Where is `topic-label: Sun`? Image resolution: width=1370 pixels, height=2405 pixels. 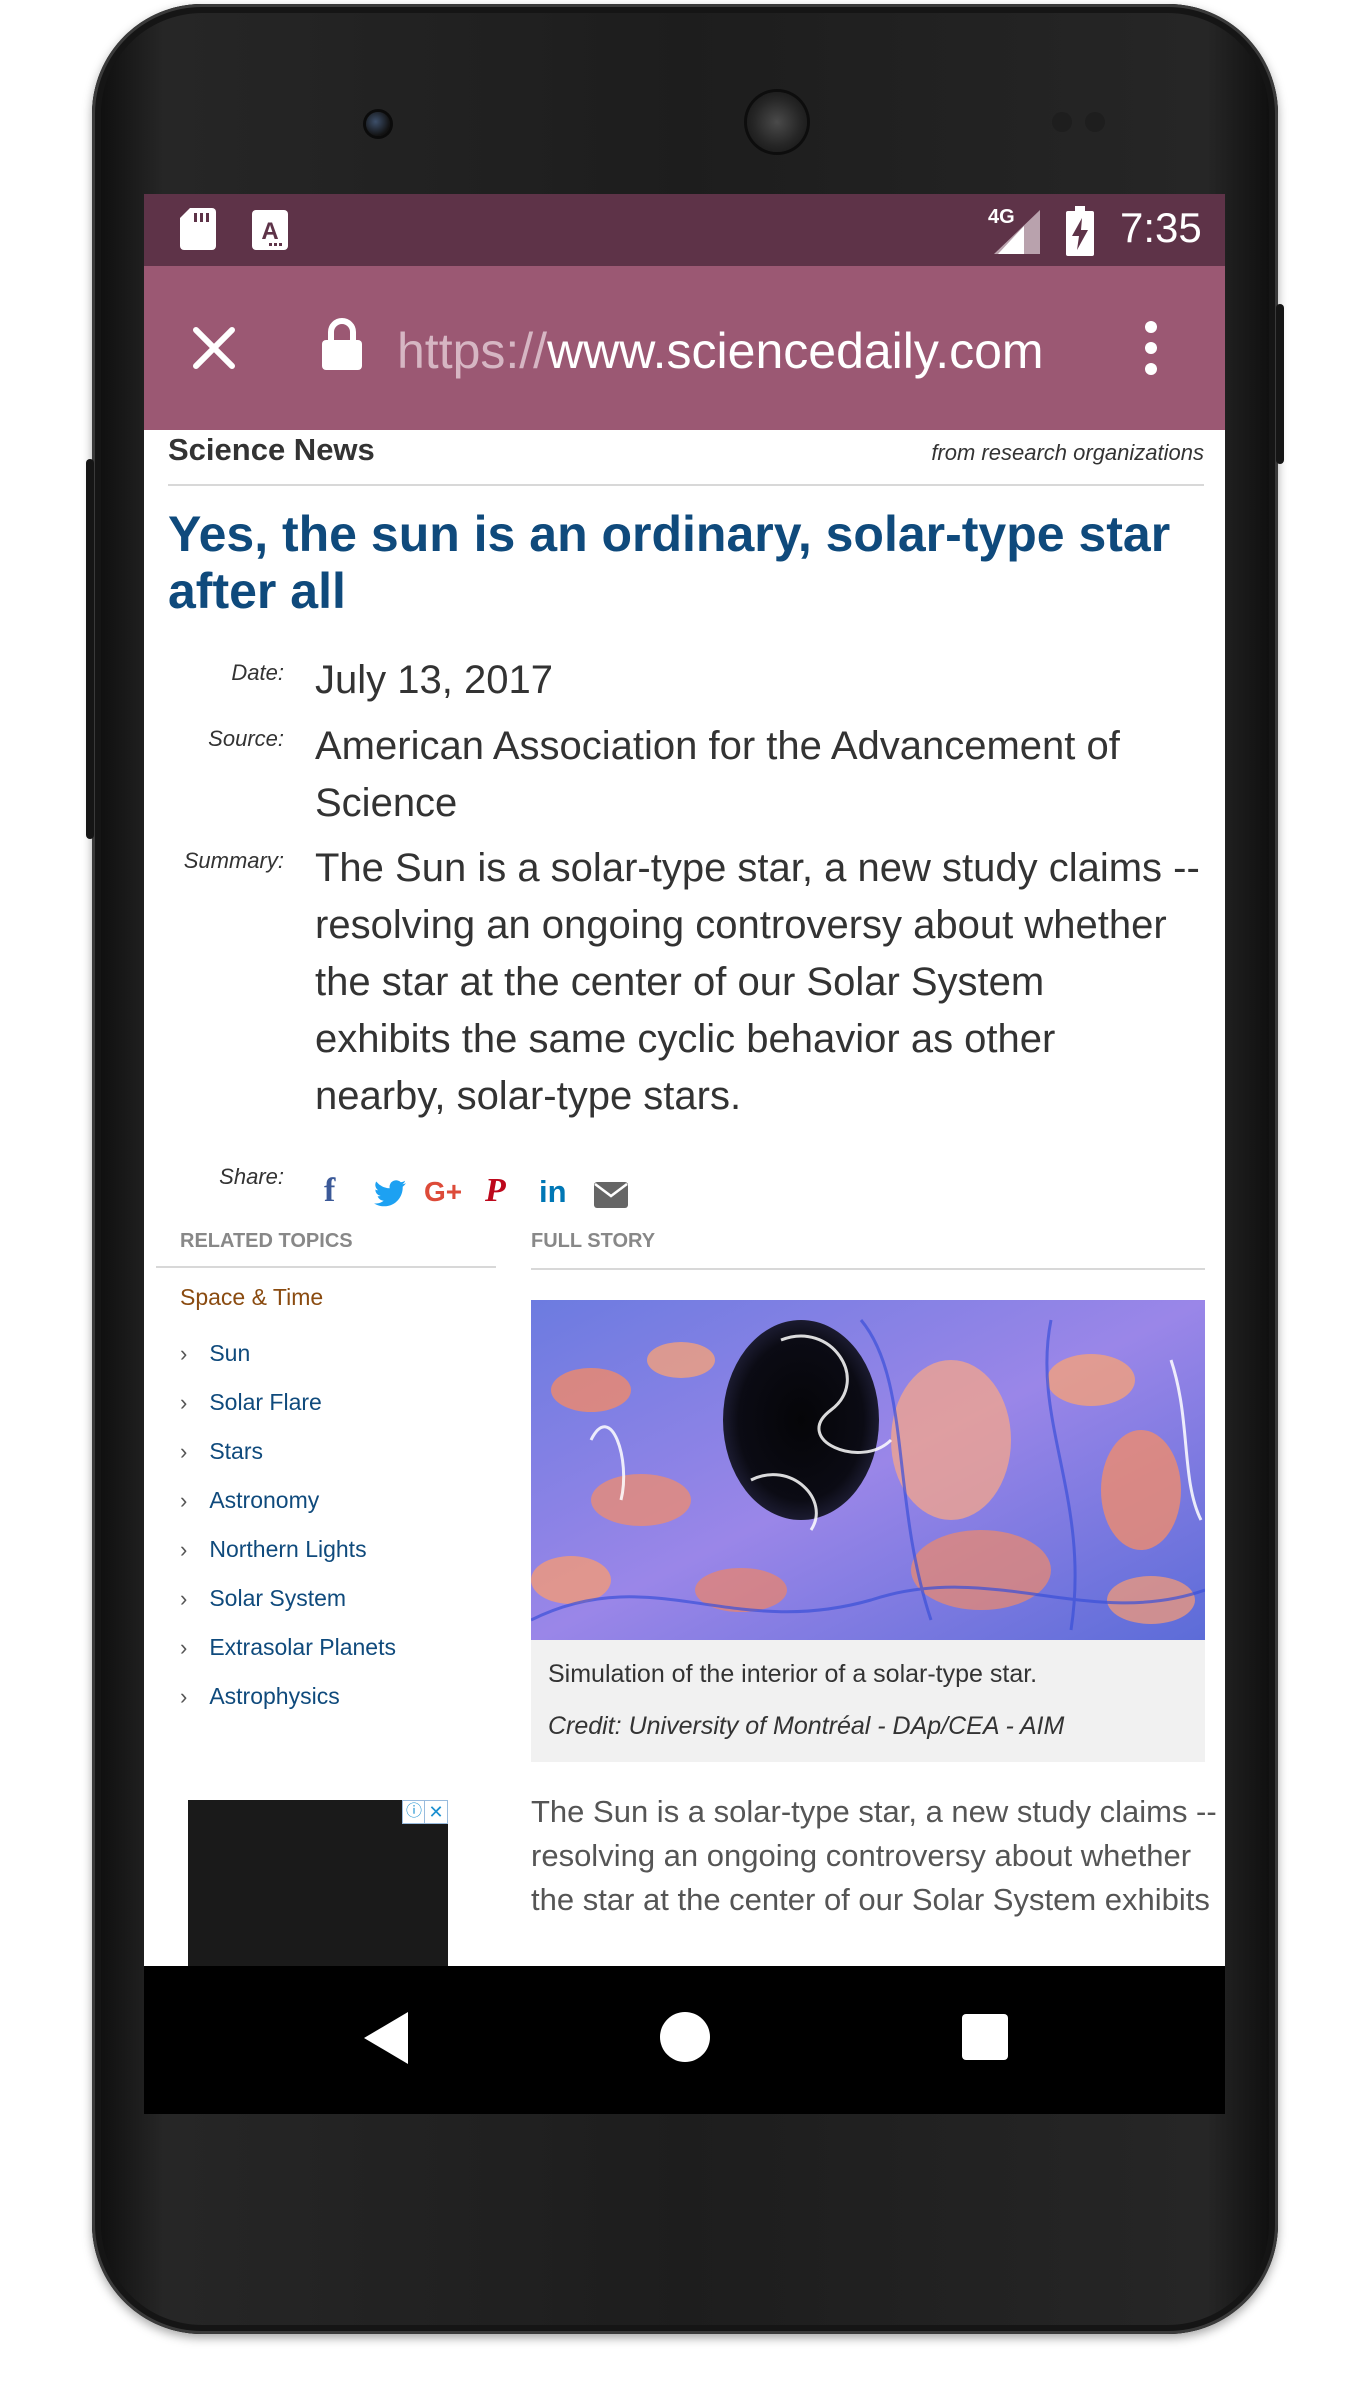 topic-label: Sun is located at coordinates (230, 1353).